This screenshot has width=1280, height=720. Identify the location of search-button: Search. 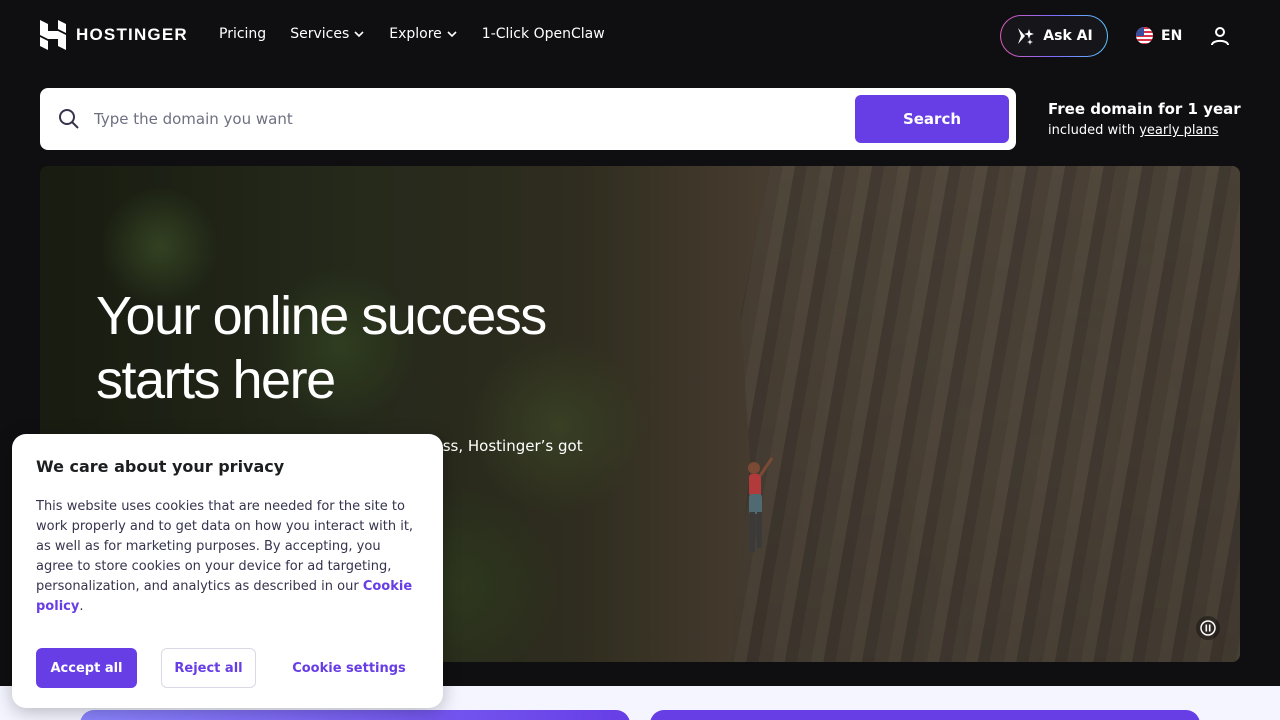
(932, 119).